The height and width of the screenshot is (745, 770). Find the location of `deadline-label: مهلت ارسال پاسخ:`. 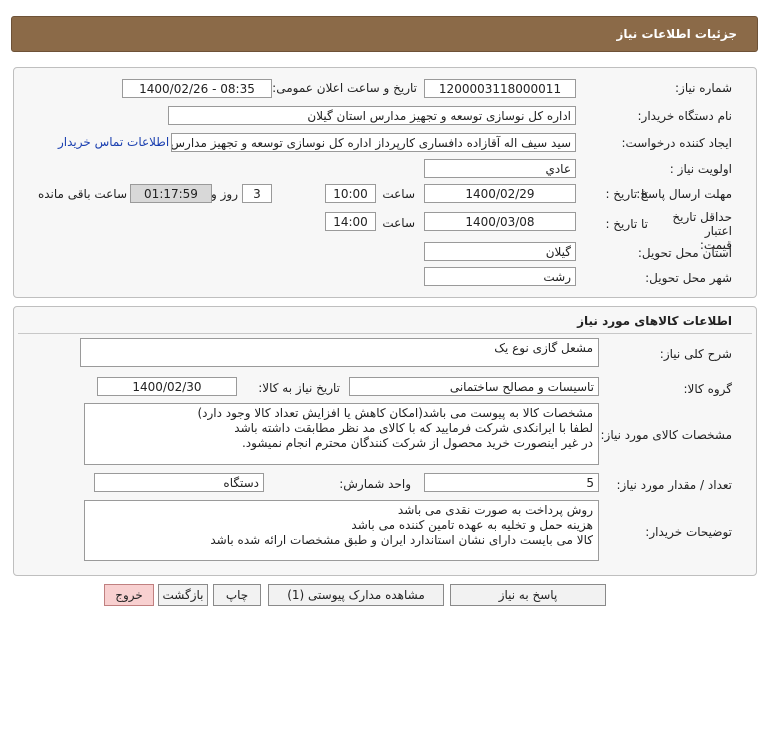

deadline-label: مهلت ارسال پاسخ: is located at coordinates (684, 194).